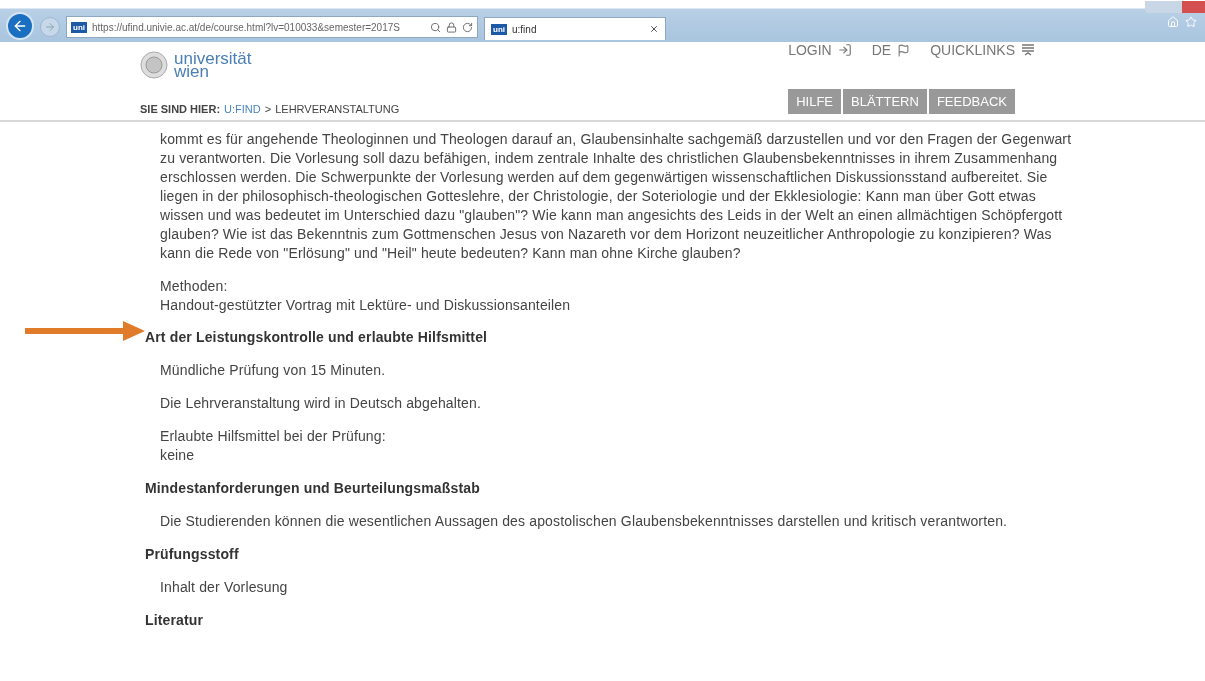  What do you see at coordinates (575, 28) in the screenshot?
I see `browser-tab: uni u:find` at bounding box center [575, 28].